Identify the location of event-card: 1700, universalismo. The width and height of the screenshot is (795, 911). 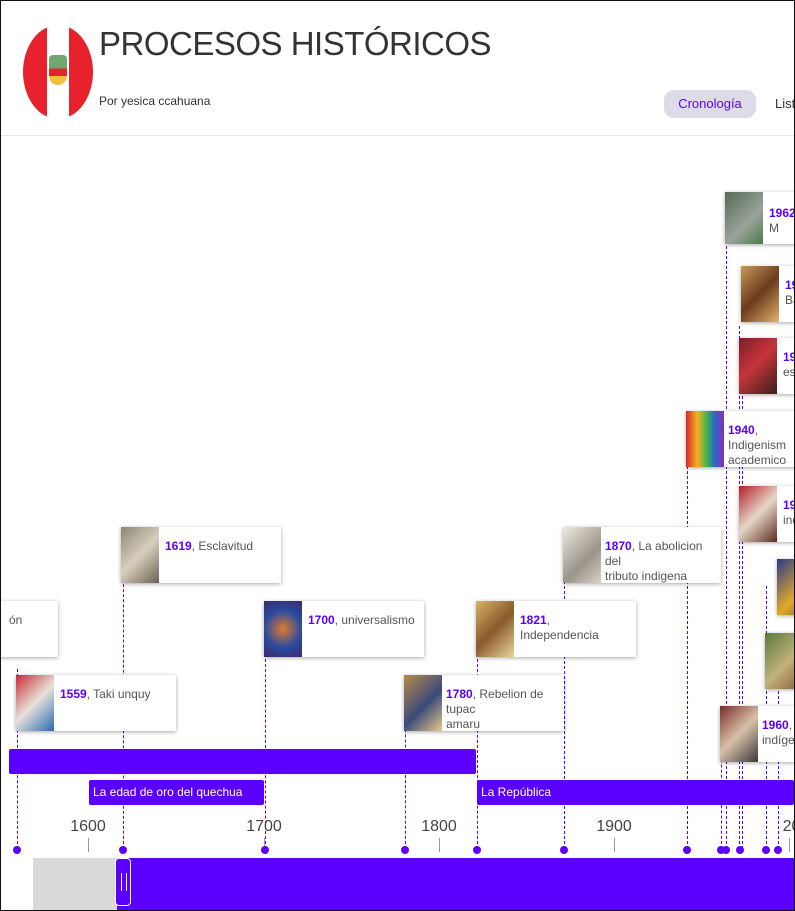
(344, 629).